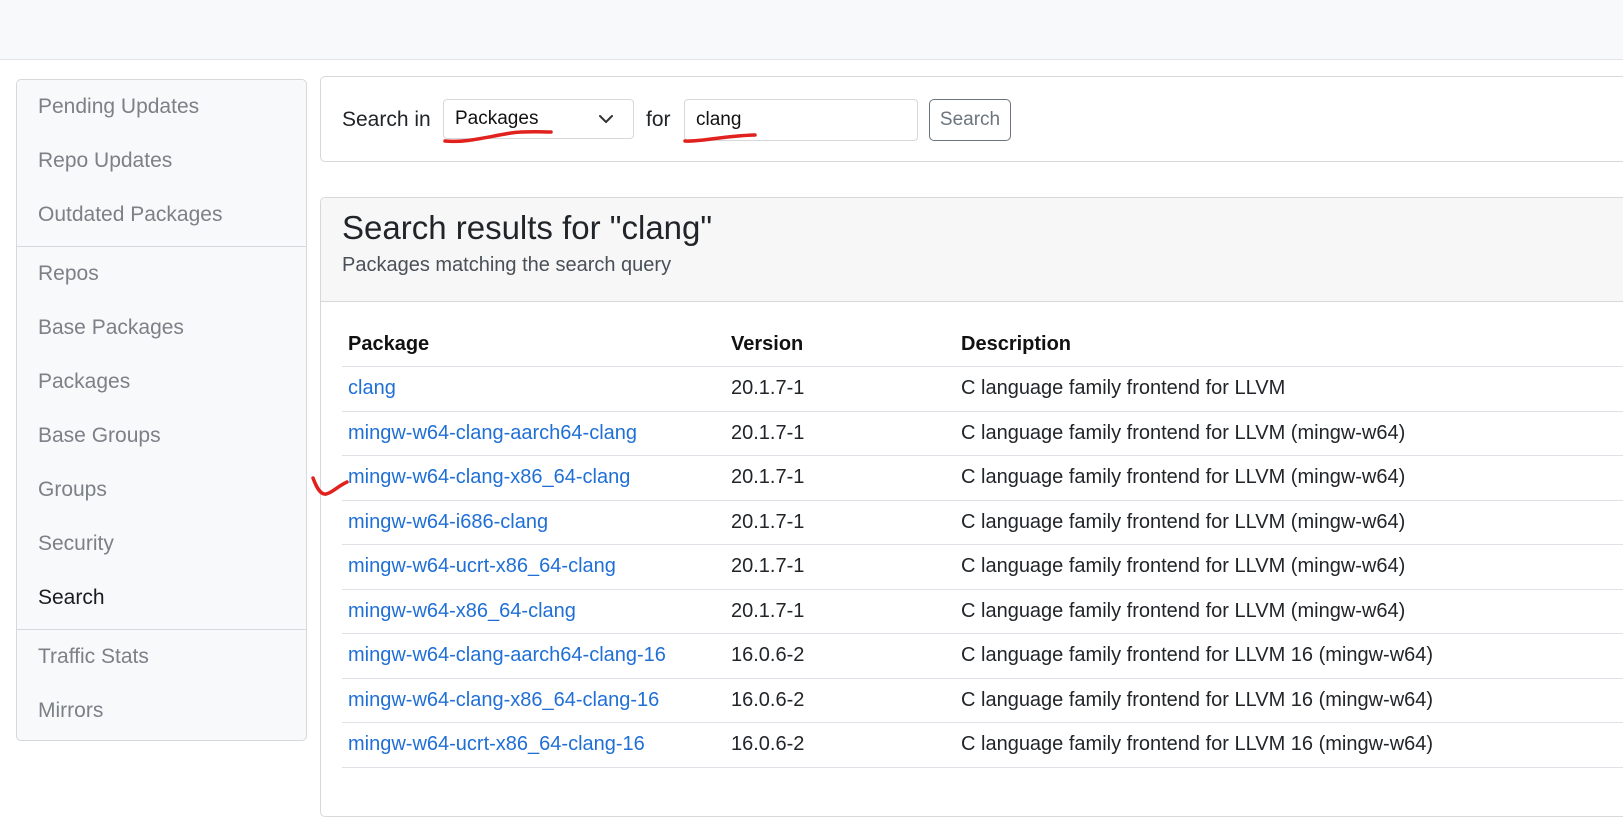 The height and width of the screenshot is (817, 1623). I want to click on search-for-label: for, so click(658, 119).